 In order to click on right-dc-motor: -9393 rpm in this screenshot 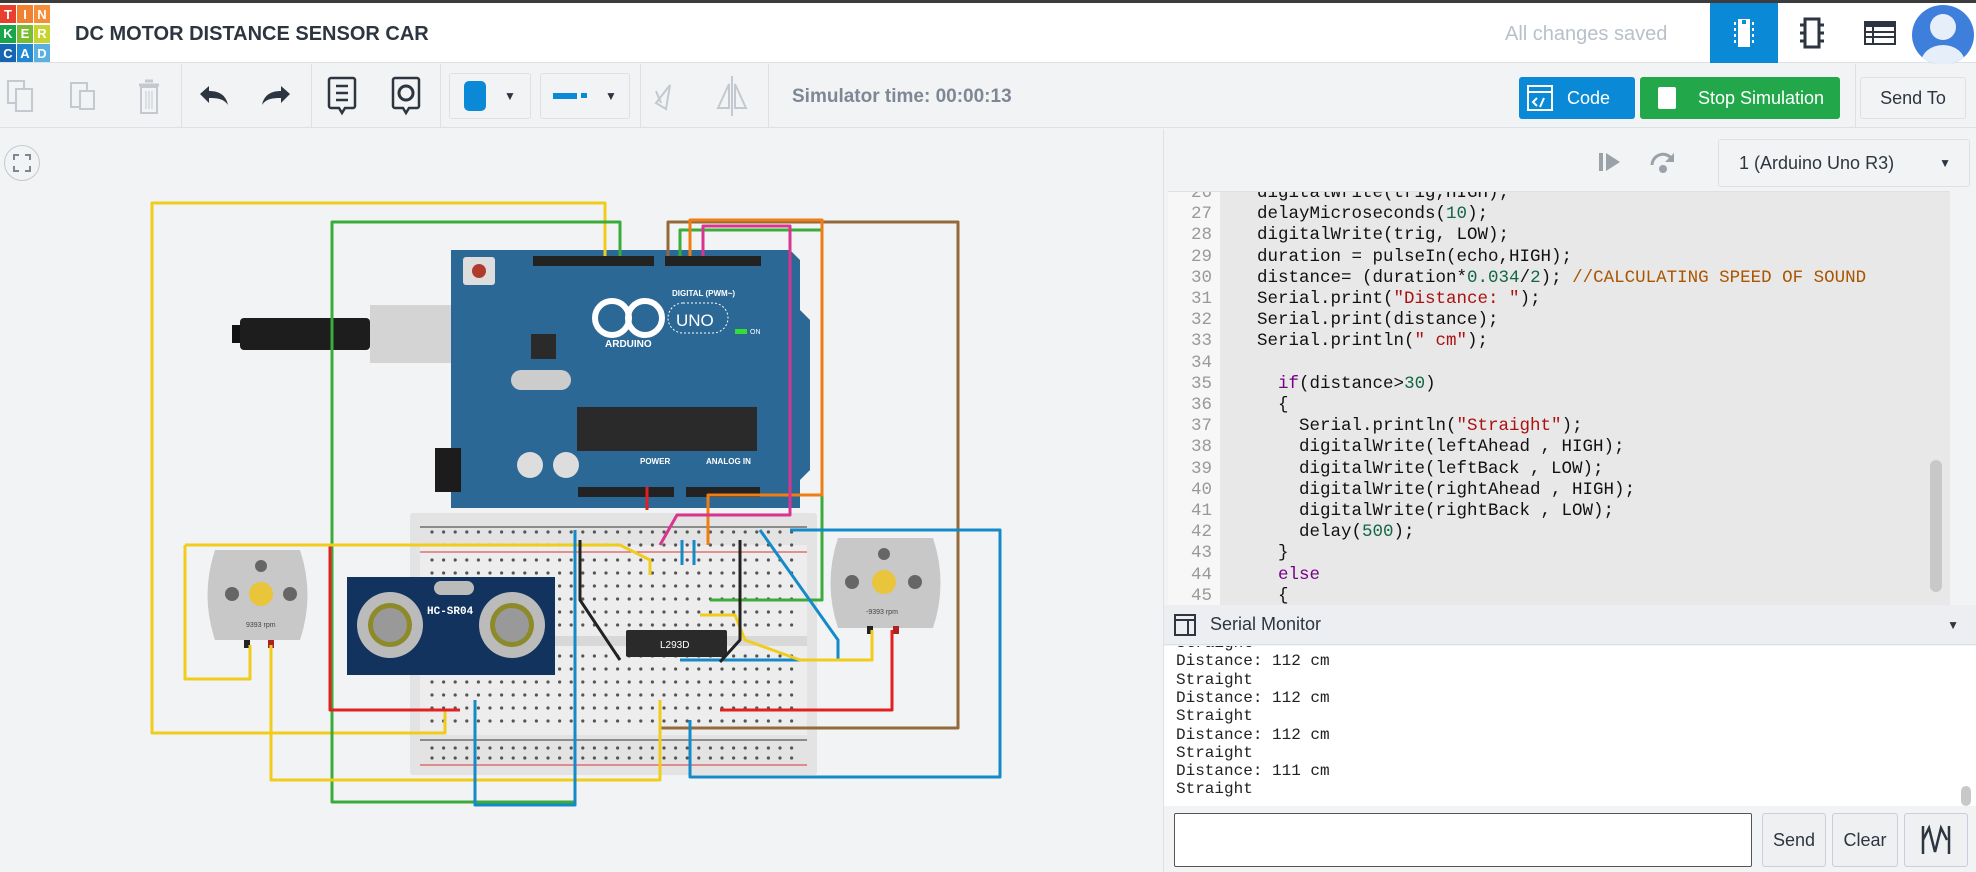, I will do `click(885, 586)`.